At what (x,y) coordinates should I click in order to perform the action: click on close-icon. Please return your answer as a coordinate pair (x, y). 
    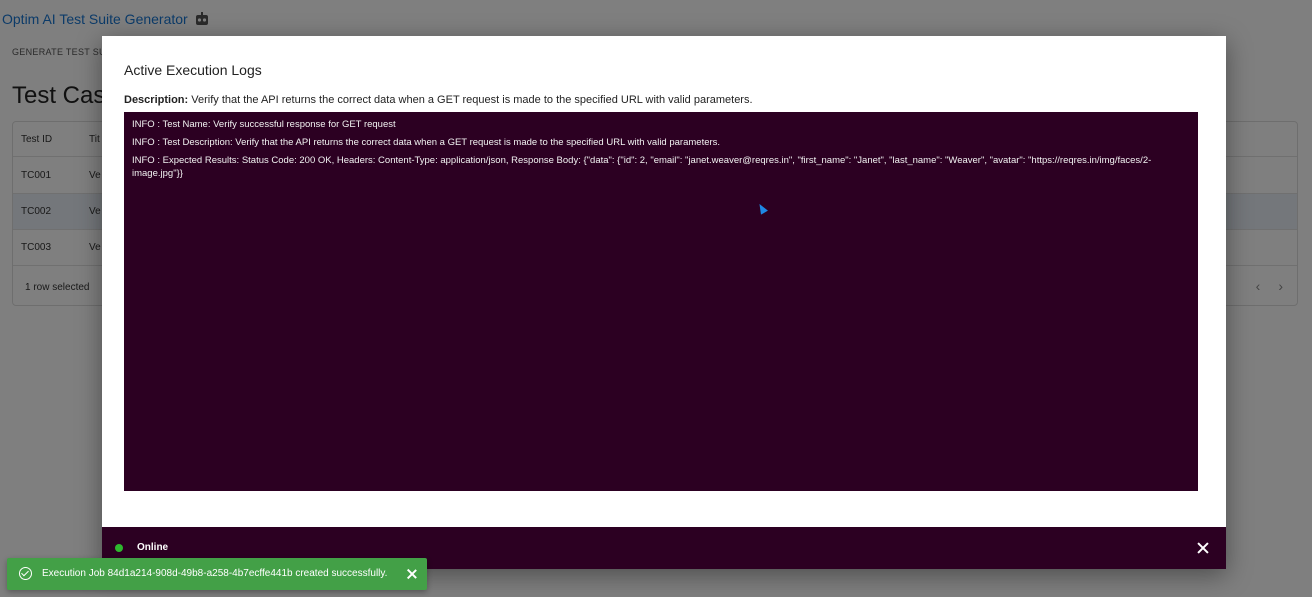
    Looking at the image, I should click on (1203, 548).